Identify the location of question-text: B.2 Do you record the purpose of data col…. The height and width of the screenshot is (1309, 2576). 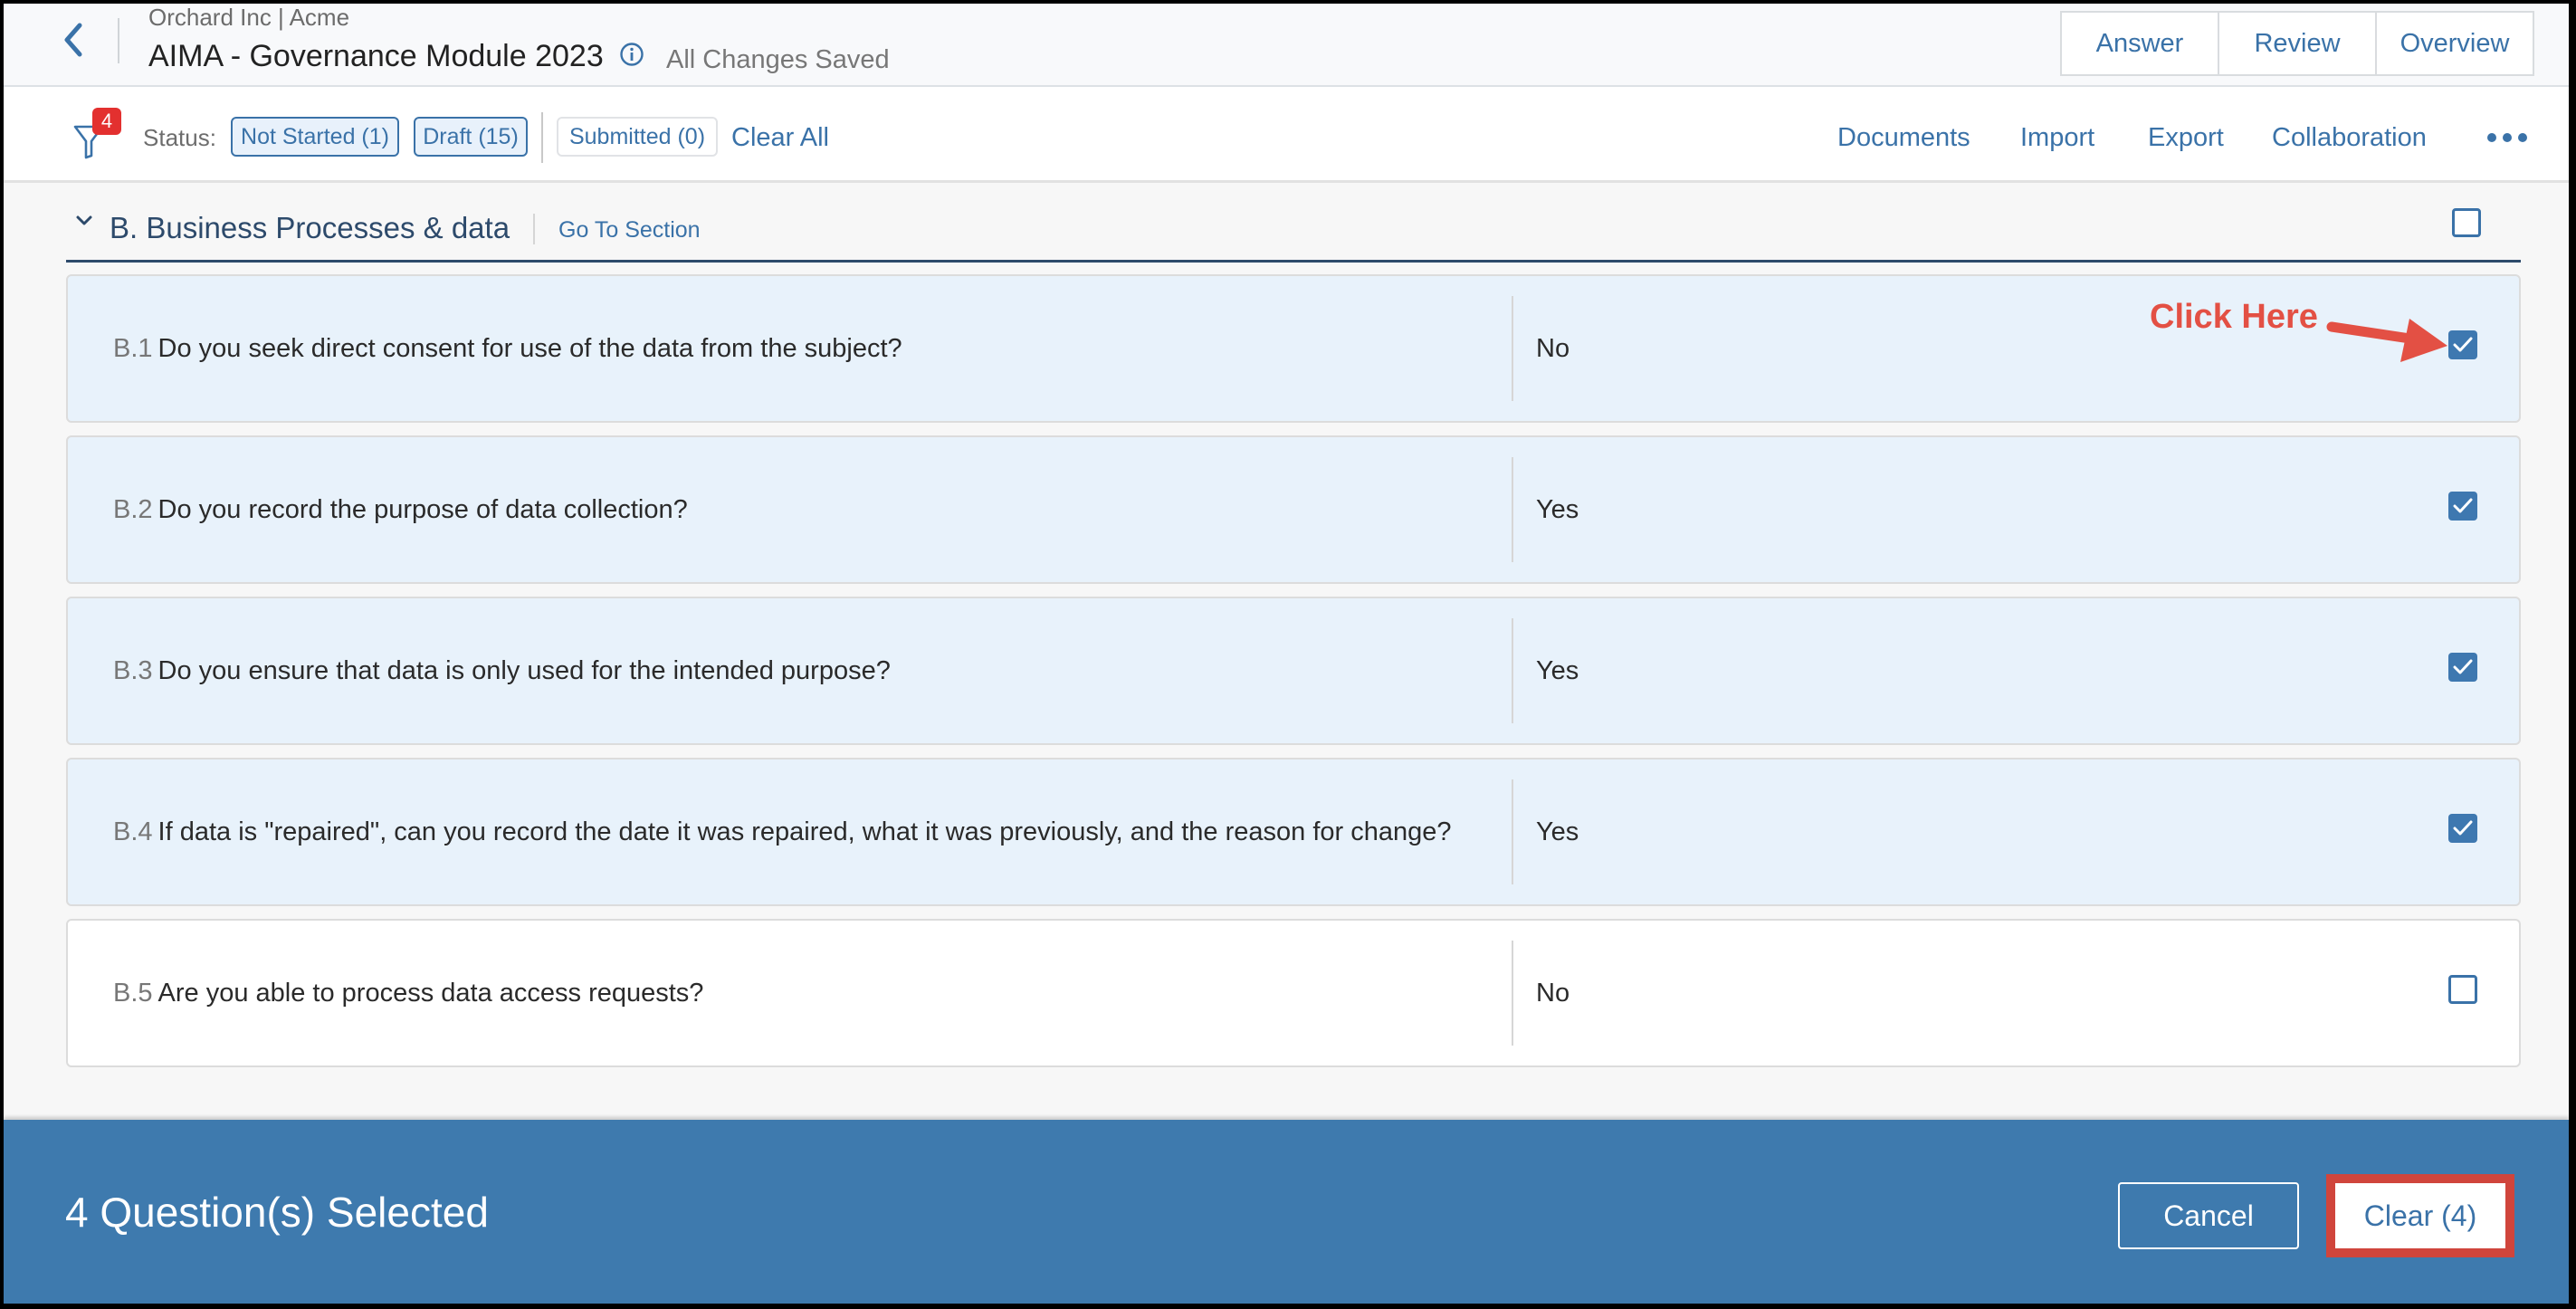
(400, 510).